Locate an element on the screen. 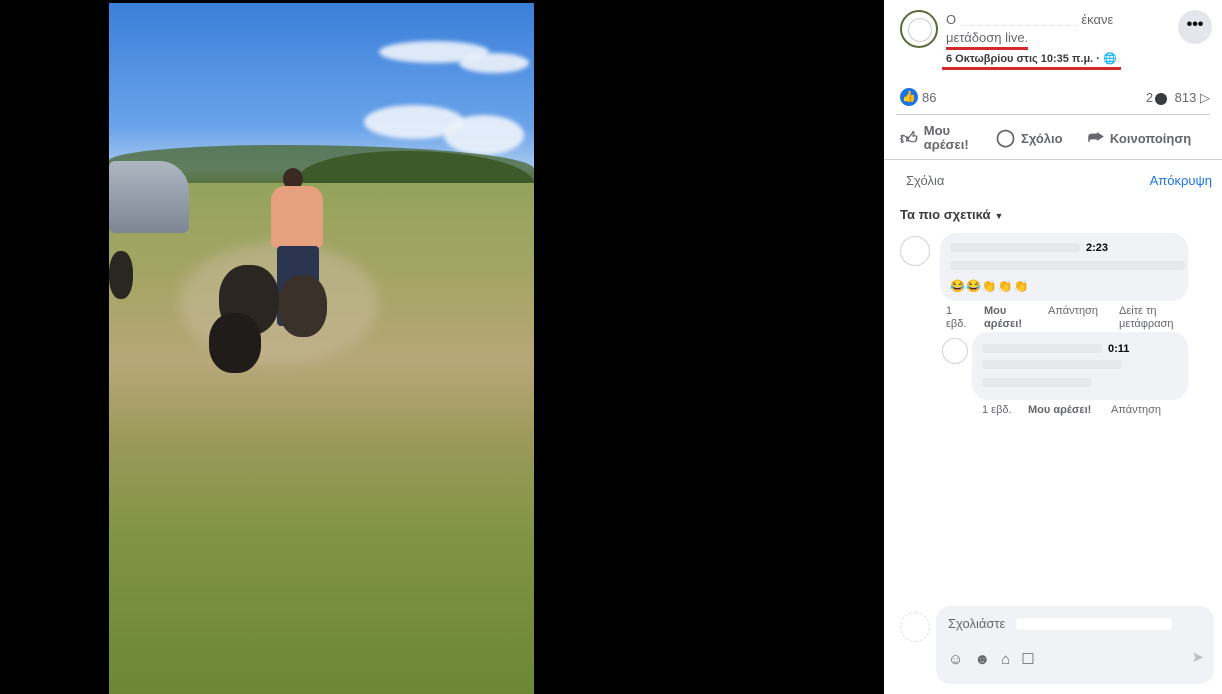 The height and width of the screenshot is (694, 1222). like-count: 86 is located at coordinates (929, 97).